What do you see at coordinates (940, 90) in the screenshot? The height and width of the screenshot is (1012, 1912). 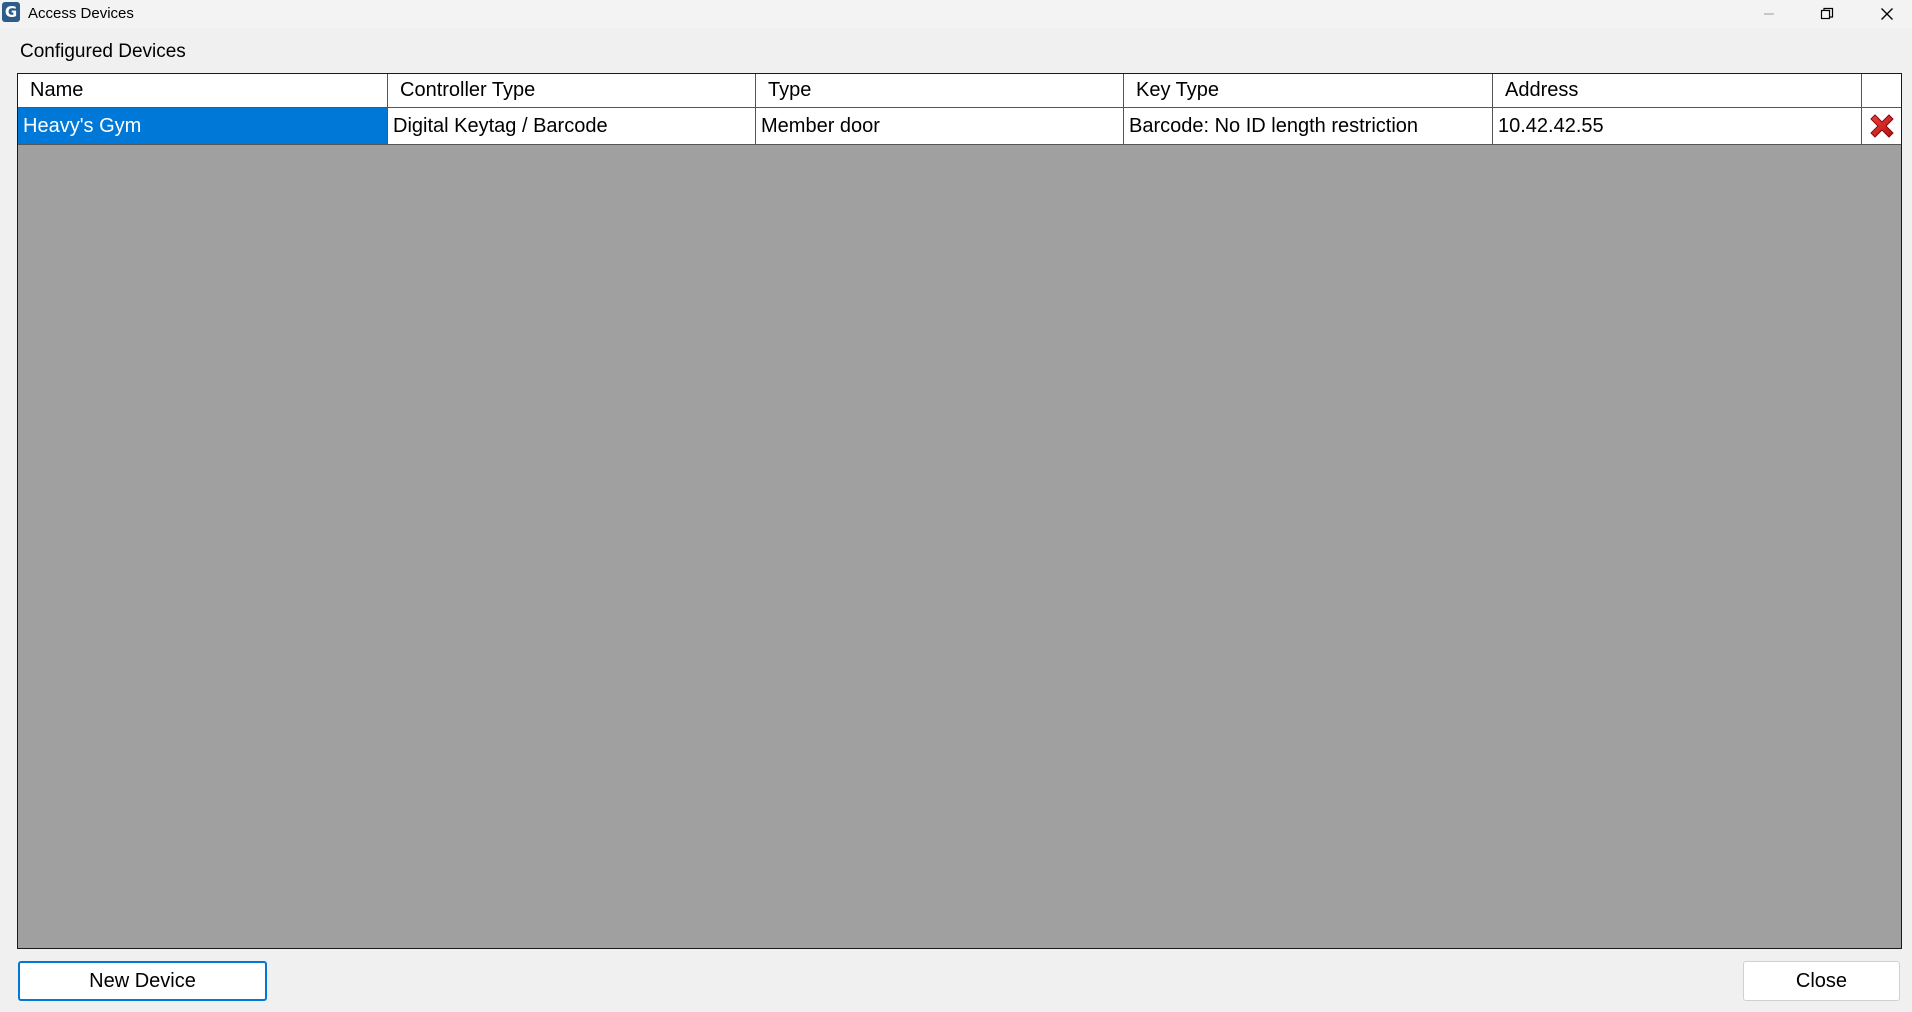 I see `column-header-type: Type` at bounding box center [940, 90].